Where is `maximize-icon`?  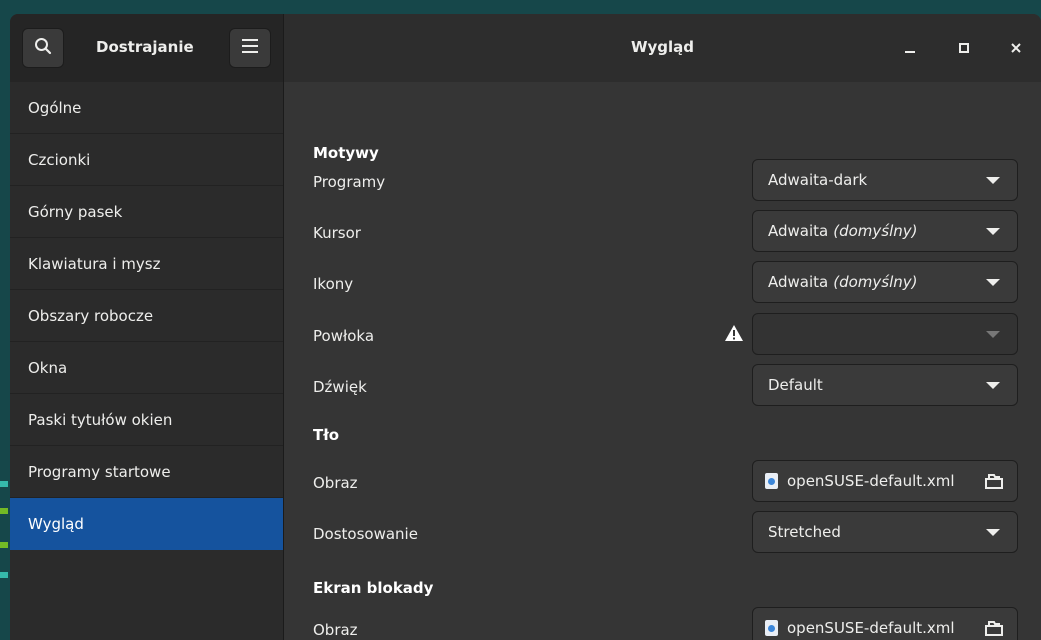 maximize-icon is located at coordinates (964, 48).